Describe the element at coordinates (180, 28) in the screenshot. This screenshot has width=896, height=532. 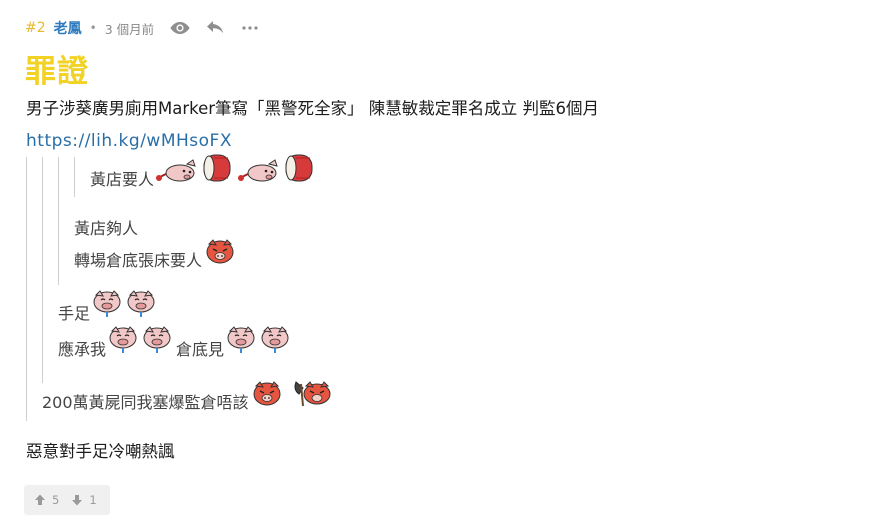
I see `eye-icon` at that location.